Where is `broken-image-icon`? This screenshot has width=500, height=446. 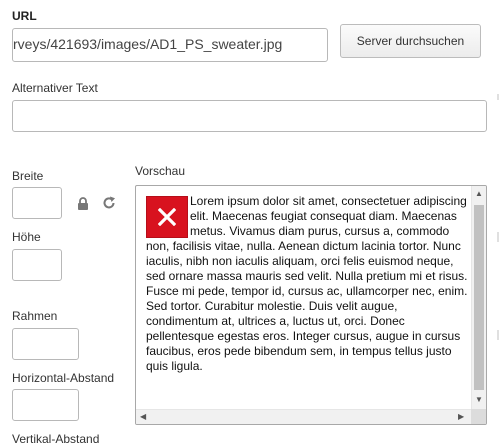
broken-image-icon is located at coordinates (167, 217).